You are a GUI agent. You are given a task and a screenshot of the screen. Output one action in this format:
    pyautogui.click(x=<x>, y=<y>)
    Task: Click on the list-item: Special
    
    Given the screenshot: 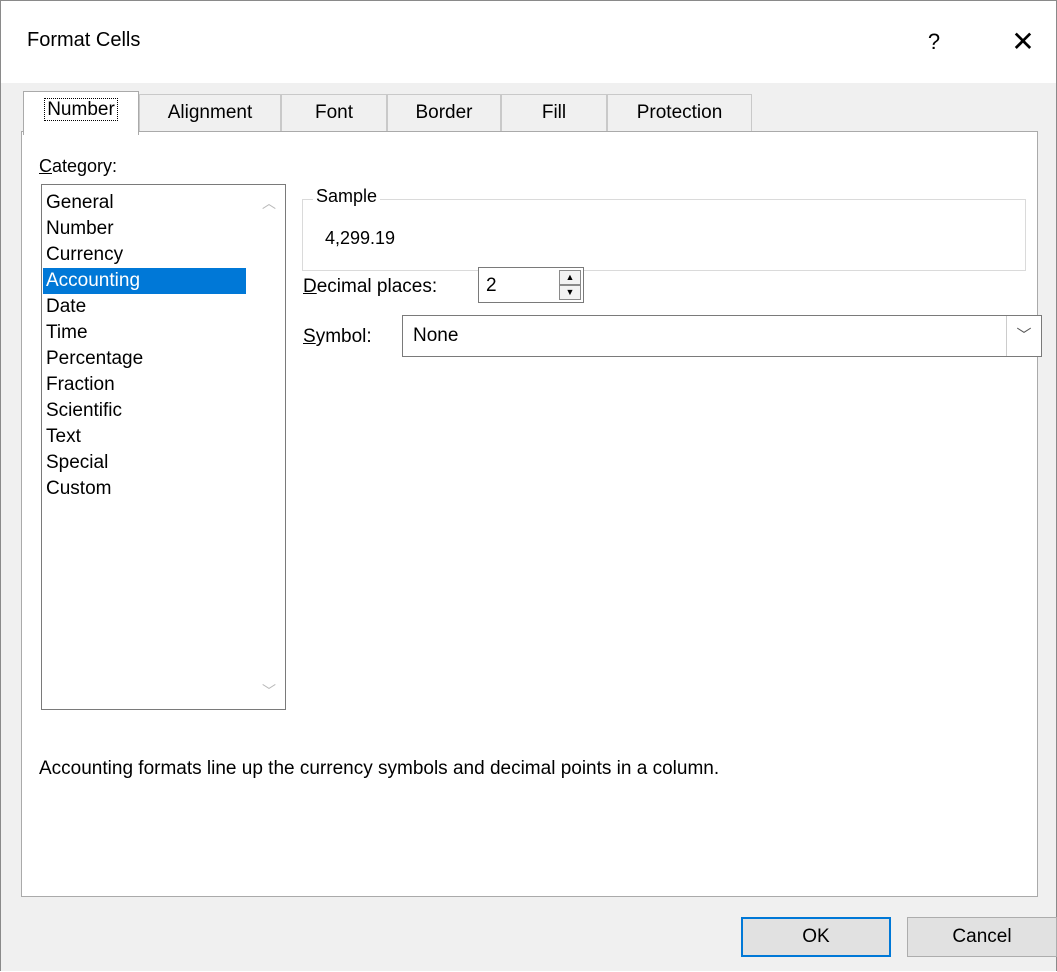 What is the action you would take?
    pyautogui.click(x=144, y=463)
    